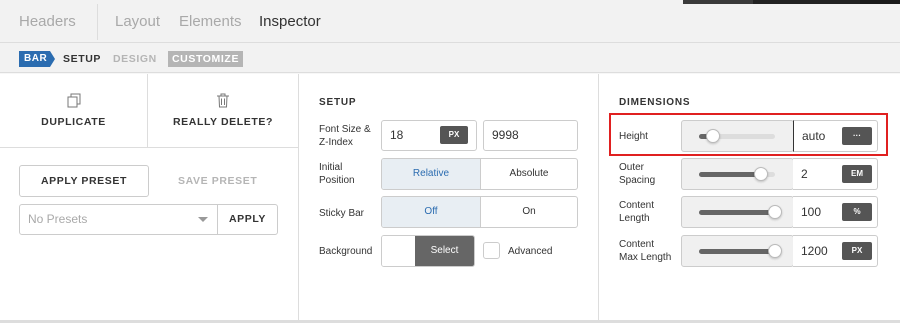  Describe the element at coordinates (637, 205) in the screenshot. I see `content-length-label-line1: Content` at that location.